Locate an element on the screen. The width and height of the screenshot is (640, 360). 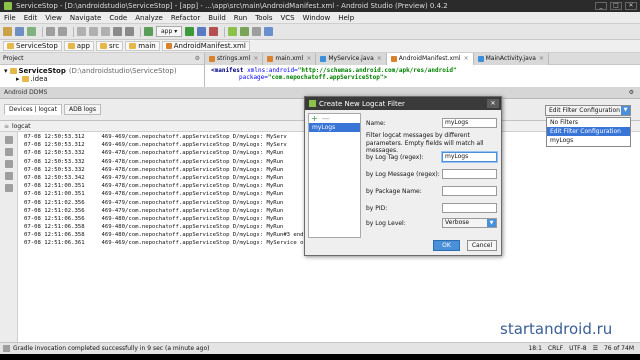
menu-build: Build is located at coordinates (217, 18).